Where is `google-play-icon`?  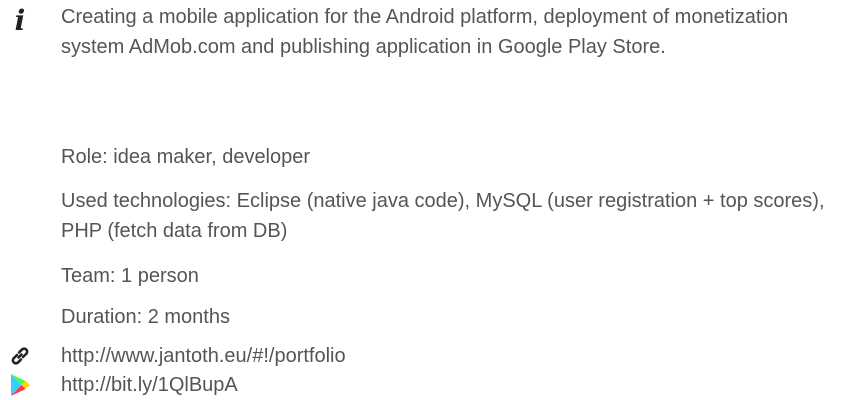
google-play-icon is located at coordinates (20, 385).